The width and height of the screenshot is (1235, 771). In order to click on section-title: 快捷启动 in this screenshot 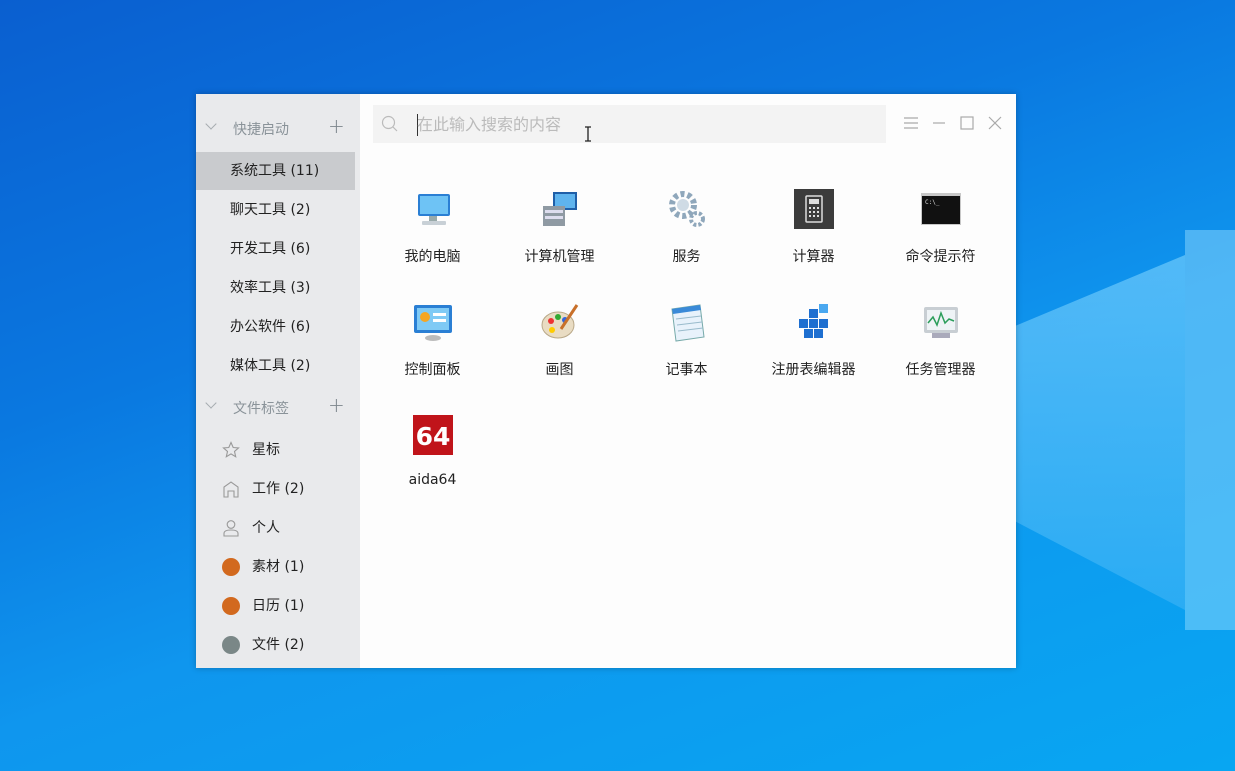, I will do `click(261, 130)`.